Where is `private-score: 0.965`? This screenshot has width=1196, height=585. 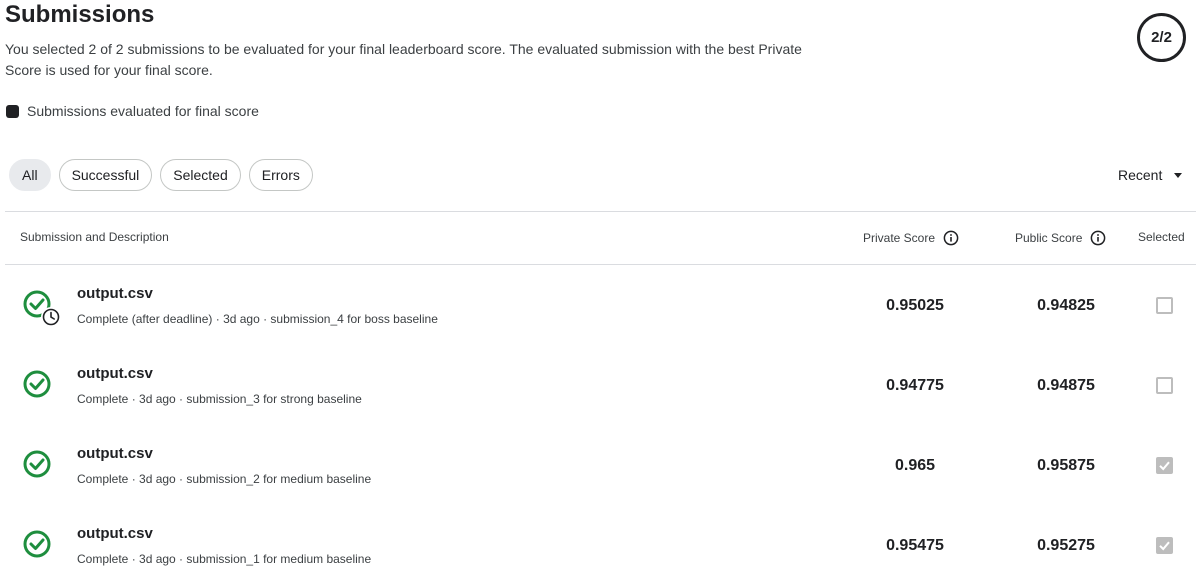
private-score: 0.965 is located at coordinates (915, 465).